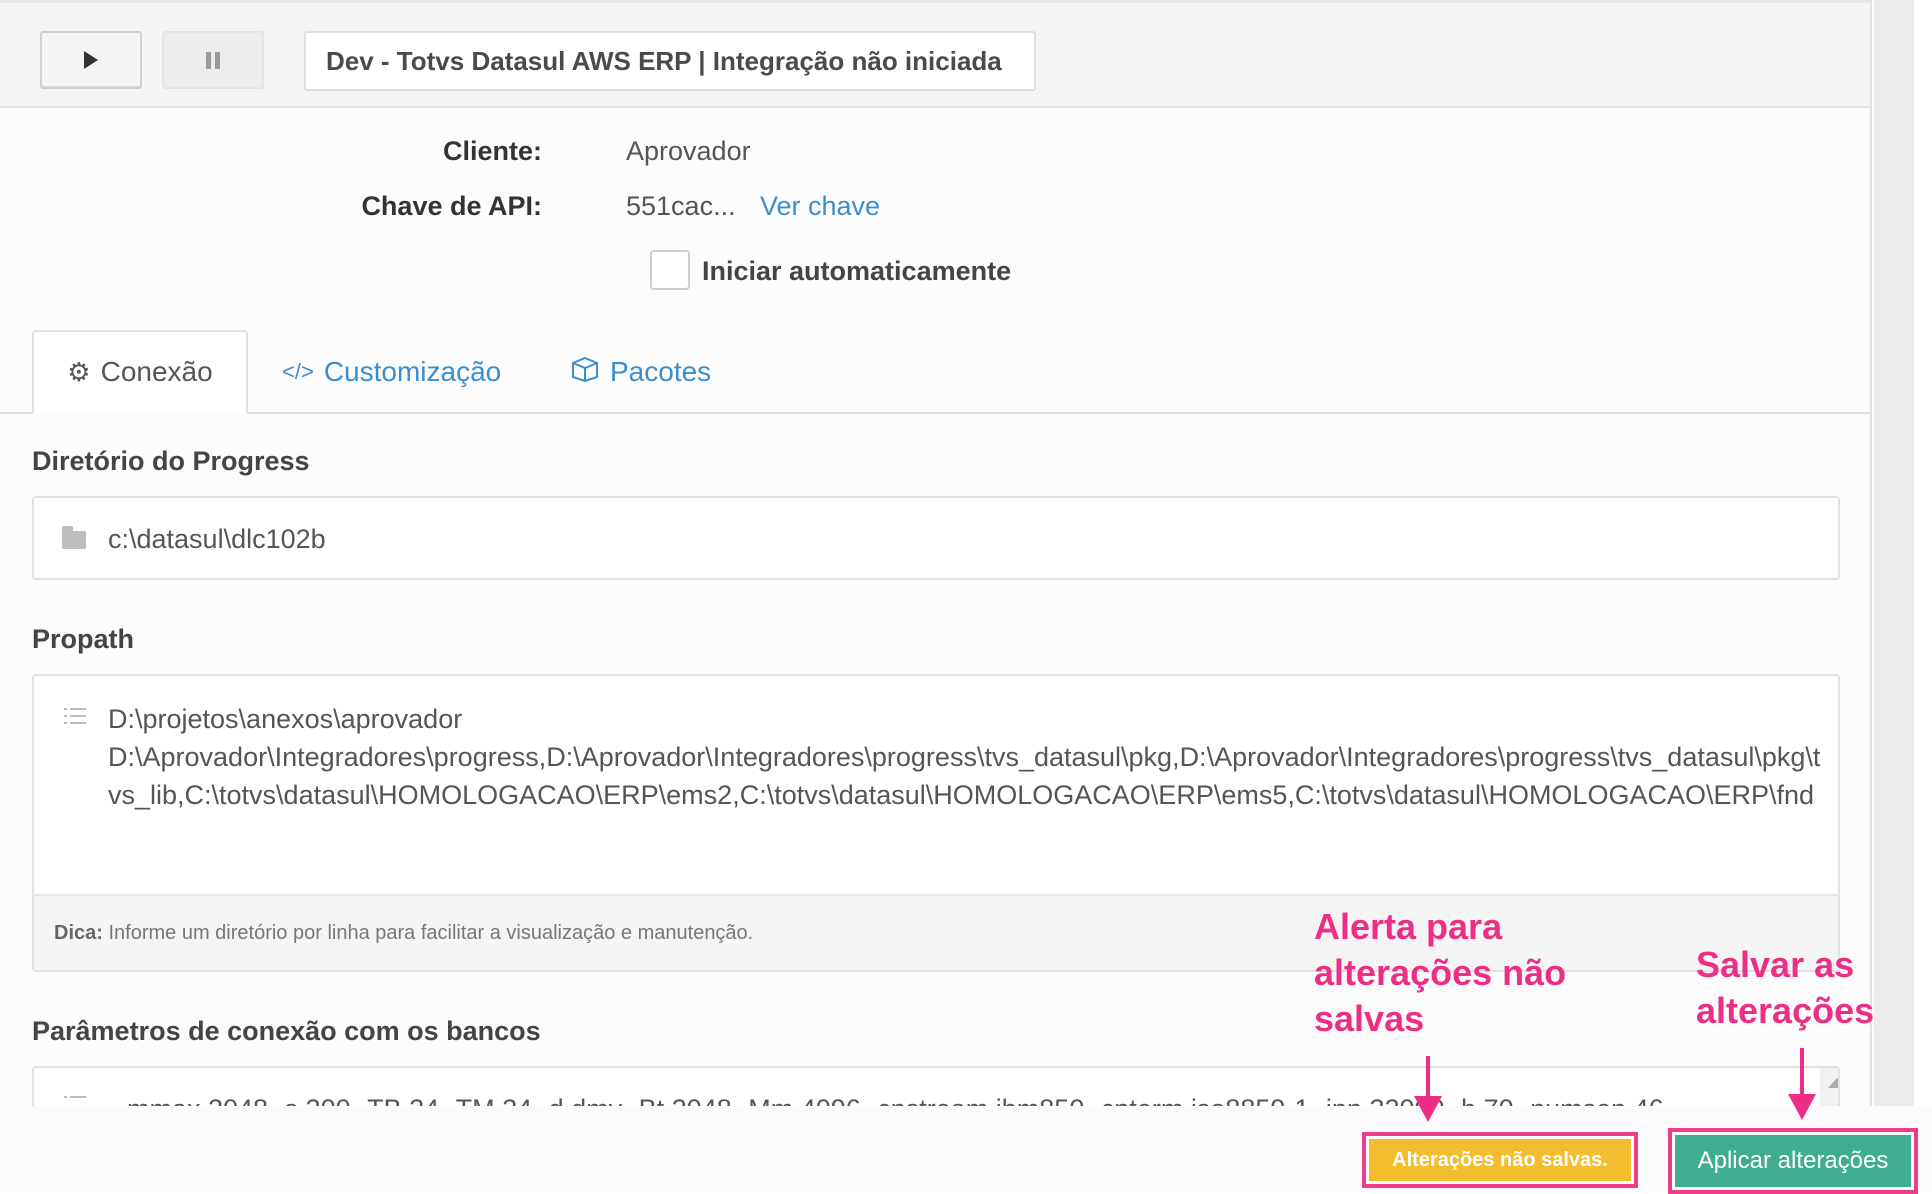 The image size is (1932, 1194). What do you see at coordinates (1785, 1010) in the screenshot?
I see `apply-annotation-line: alterações` at bounding box center [1785, 1010].